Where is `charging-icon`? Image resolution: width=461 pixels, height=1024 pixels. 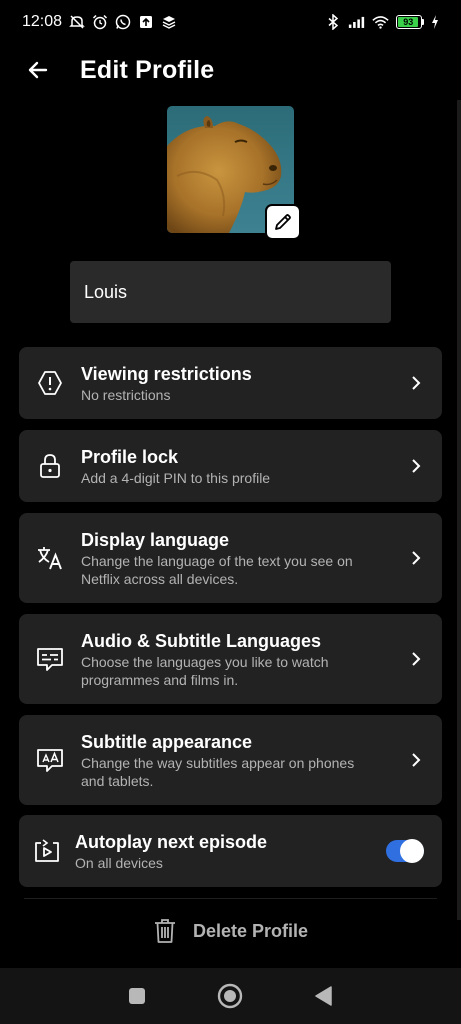 charging-icon is located at coordinates (435, 22).